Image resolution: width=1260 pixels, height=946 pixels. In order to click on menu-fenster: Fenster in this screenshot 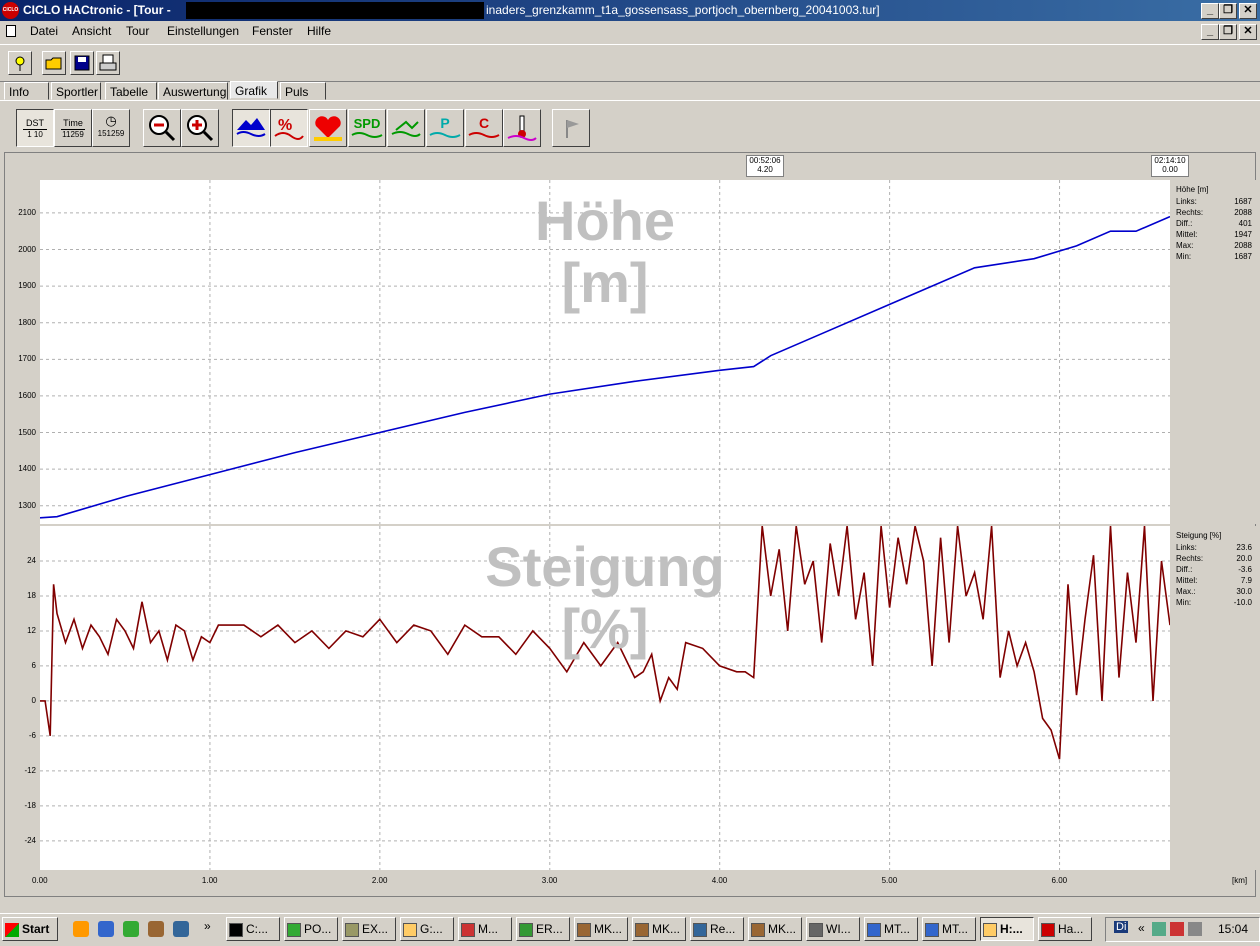, I will do `click(272, 31)`.